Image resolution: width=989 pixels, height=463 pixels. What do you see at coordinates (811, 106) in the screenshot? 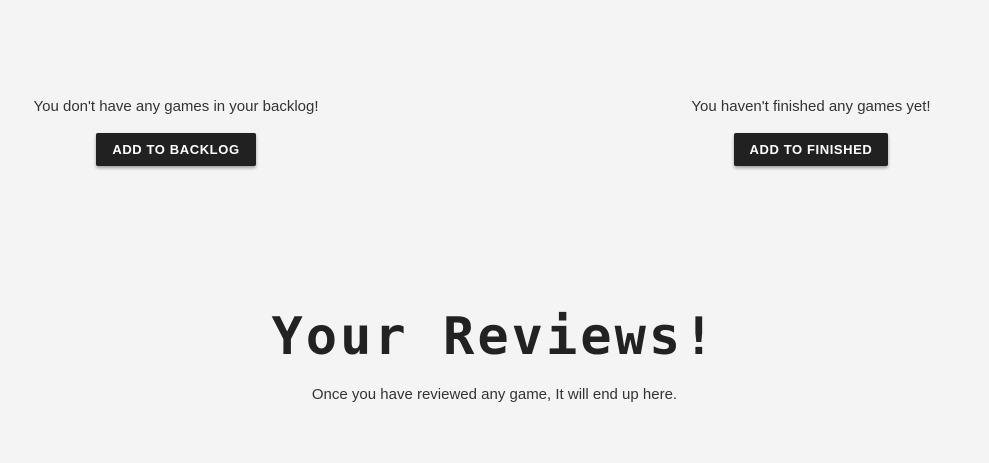
I see `finished-empty-message: You haven't finished any games yet!` at bounding box center [811, 106].